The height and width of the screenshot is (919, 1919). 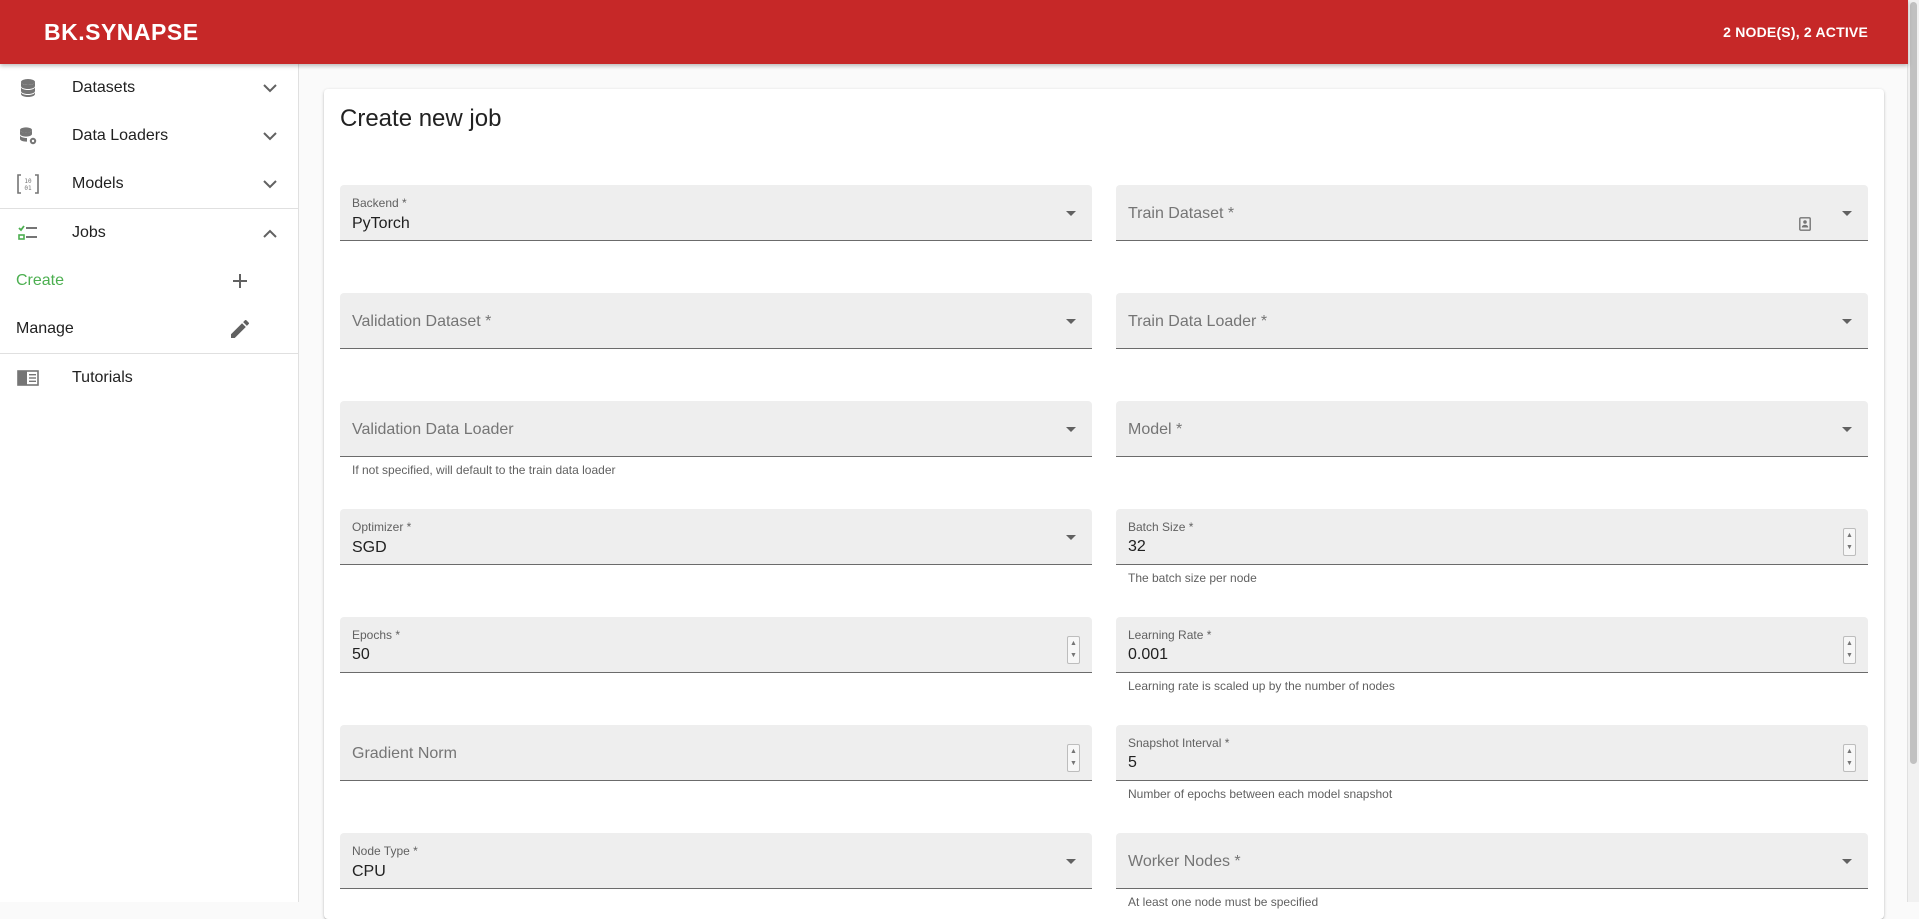 What do you see at coordinates (1192, 578) in the screenshot?
I see `batch-size-hint: The batch size per node` at bounding box center [1192, 578].